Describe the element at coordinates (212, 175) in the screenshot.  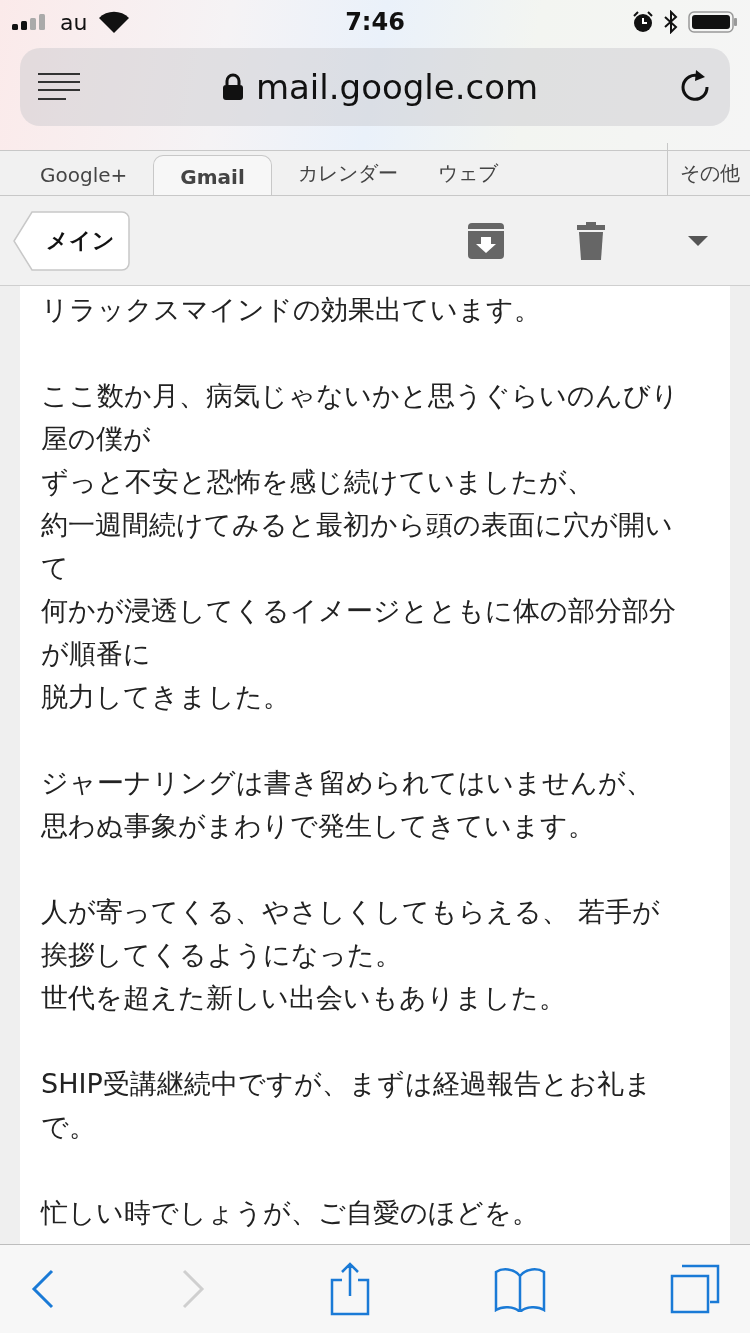
I see `tab: Gmail` at that location.